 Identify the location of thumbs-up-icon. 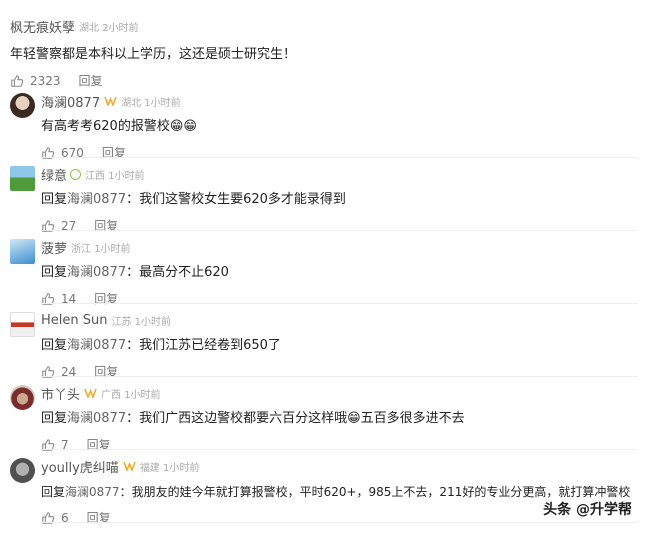
(17, 80).